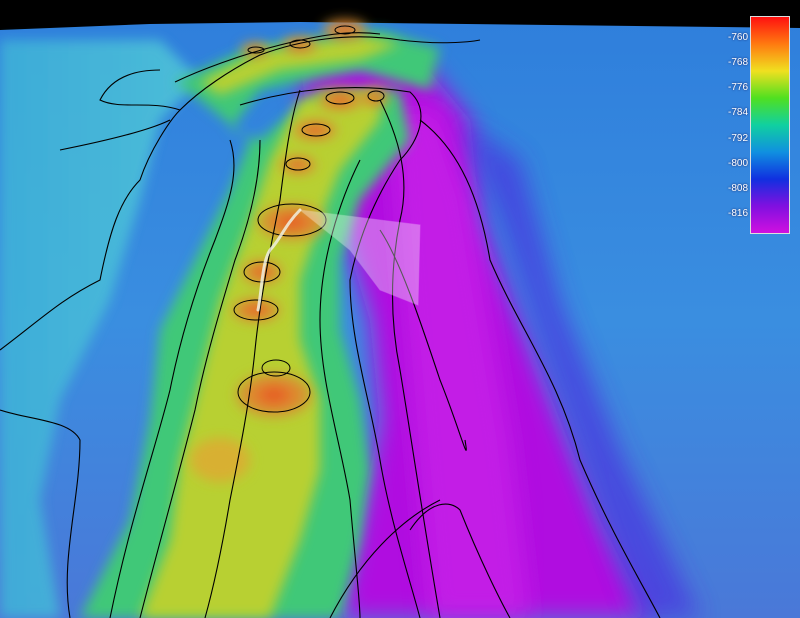 This screenshot has height=618, width=800. What do you see at coordinates (737, 163) in the screenshot?
I see `legend-tick: -800` at bounding box center [737, 163].